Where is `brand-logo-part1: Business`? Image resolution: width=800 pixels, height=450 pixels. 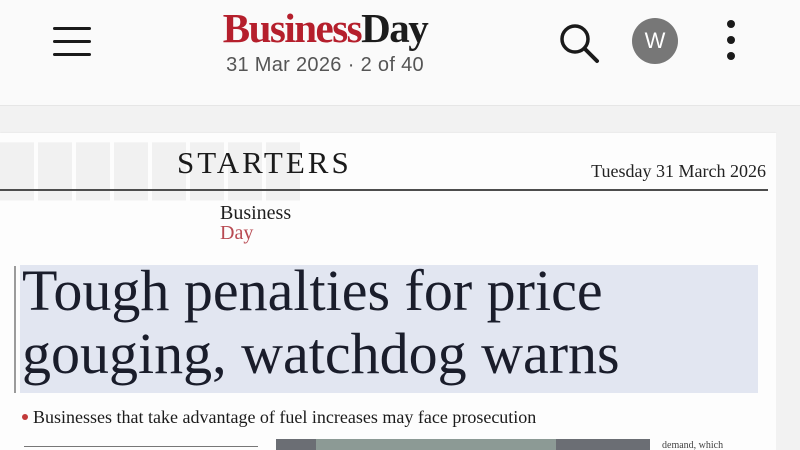 brand-logo-part1: Business is located at coordinates (292, 28).